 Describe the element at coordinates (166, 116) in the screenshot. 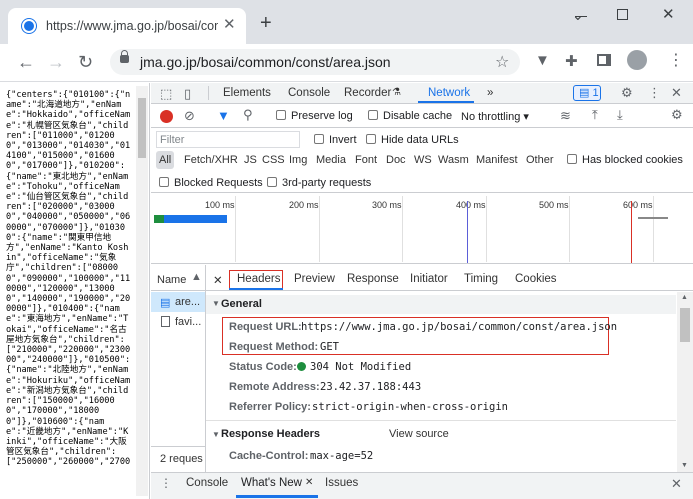

I see `record-icon` at that location.